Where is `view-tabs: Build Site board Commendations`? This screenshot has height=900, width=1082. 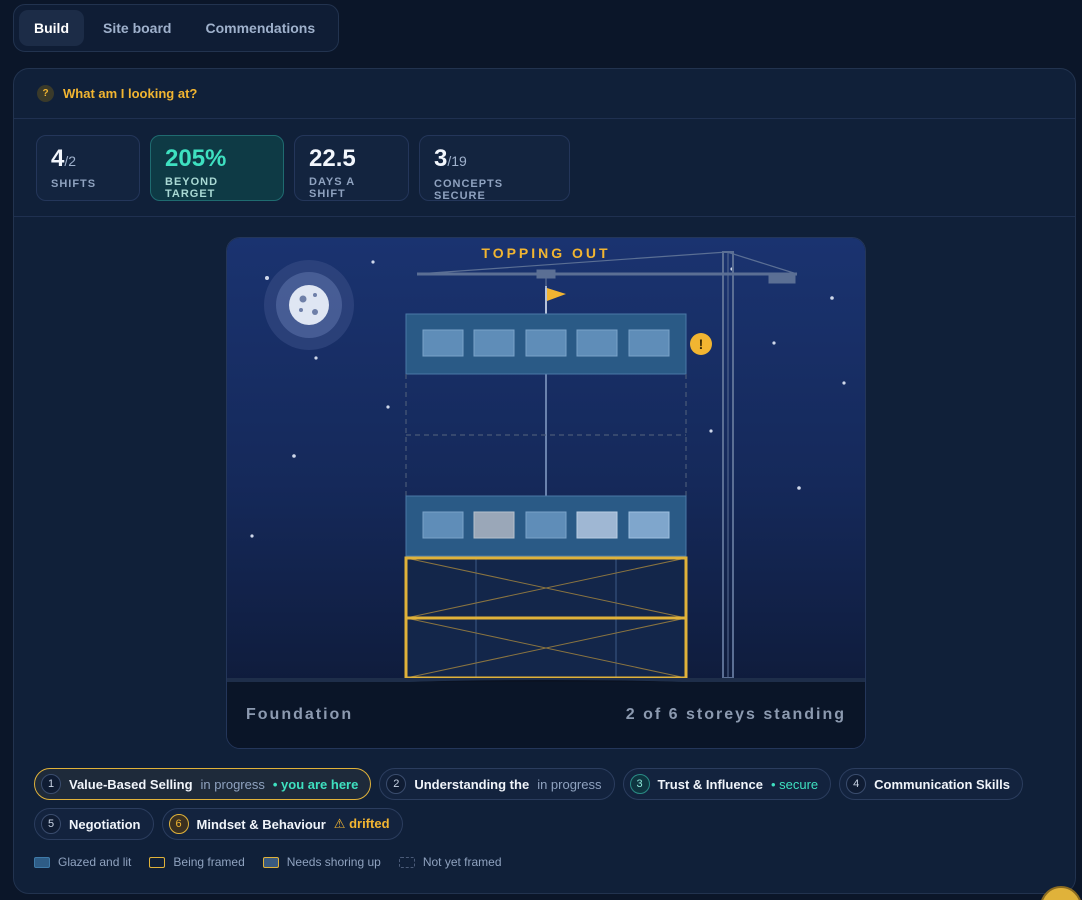
view-tabs: Build Site board Commendations is located at coordinates (176, 28).